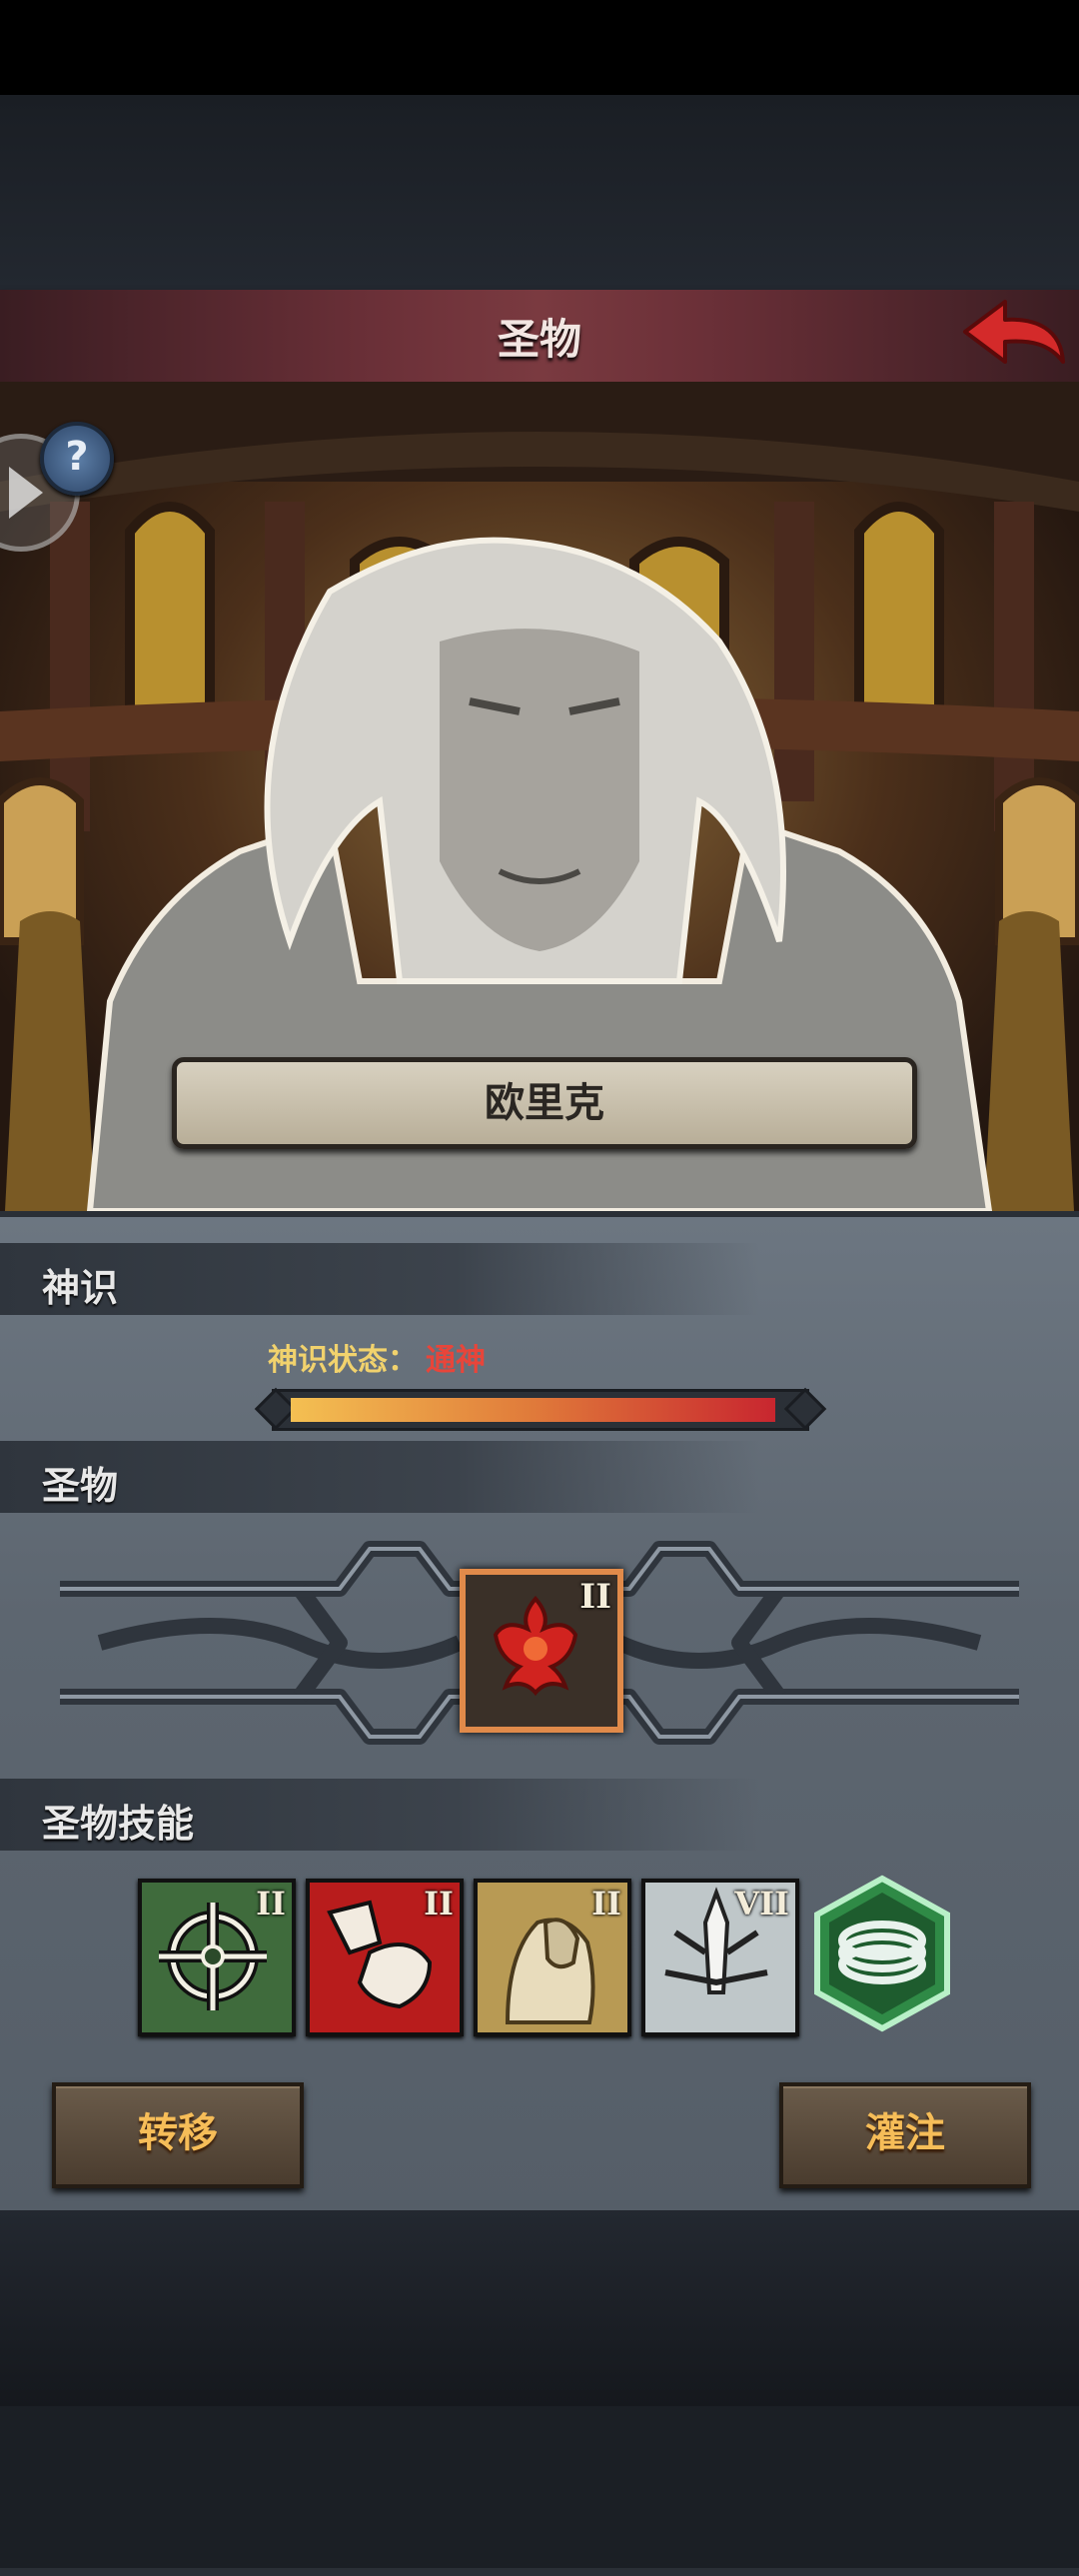  Describe the element at coordinates (77, 459) in the screenshot. I see `help-icon: ?` at that location.